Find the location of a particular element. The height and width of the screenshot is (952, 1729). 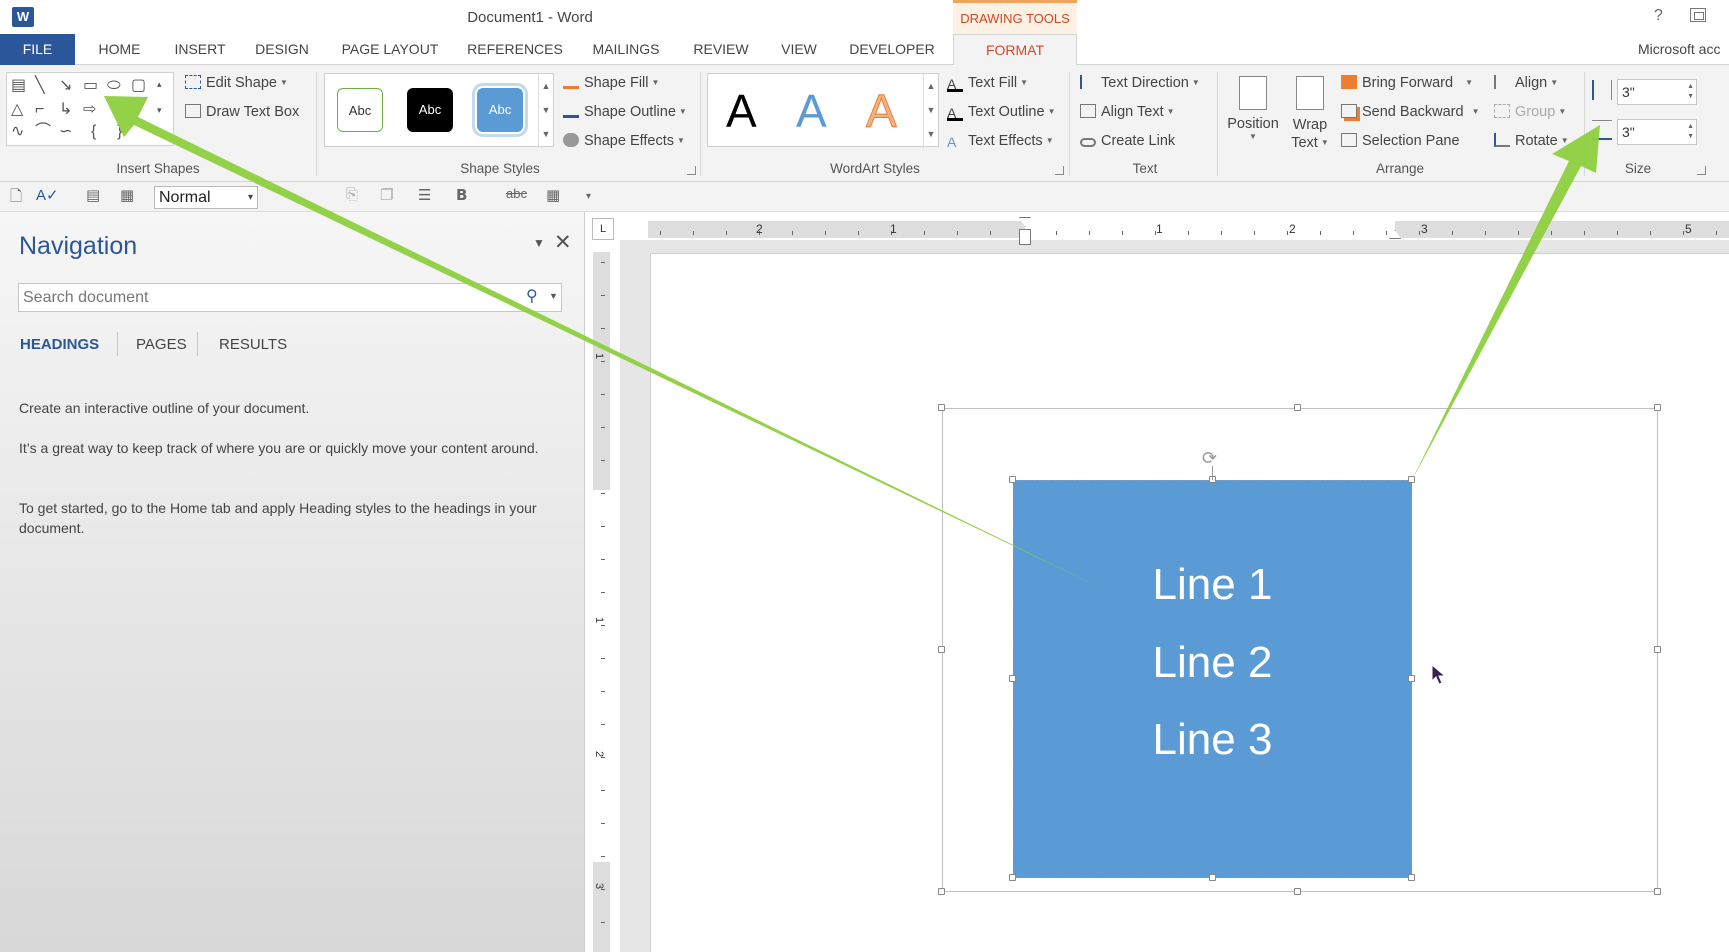

tab-developer: DEVELOPER is located at coordinates (892, 49).